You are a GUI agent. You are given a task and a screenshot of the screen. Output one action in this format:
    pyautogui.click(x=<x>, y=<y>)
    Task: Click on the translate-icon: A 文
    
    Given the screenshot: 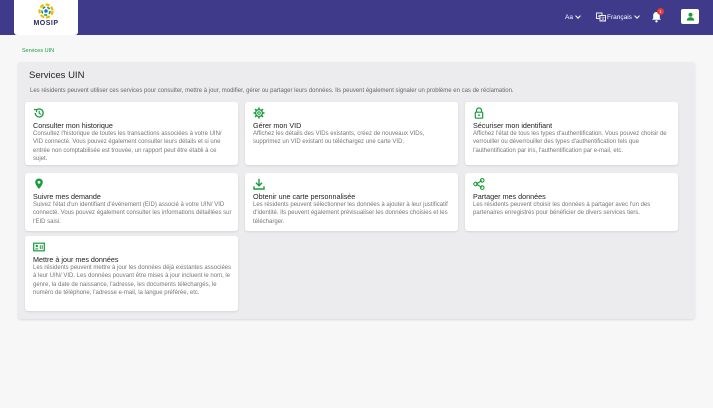 What is the action you would take?
    pyautogui.click(x=601, y=17)
    